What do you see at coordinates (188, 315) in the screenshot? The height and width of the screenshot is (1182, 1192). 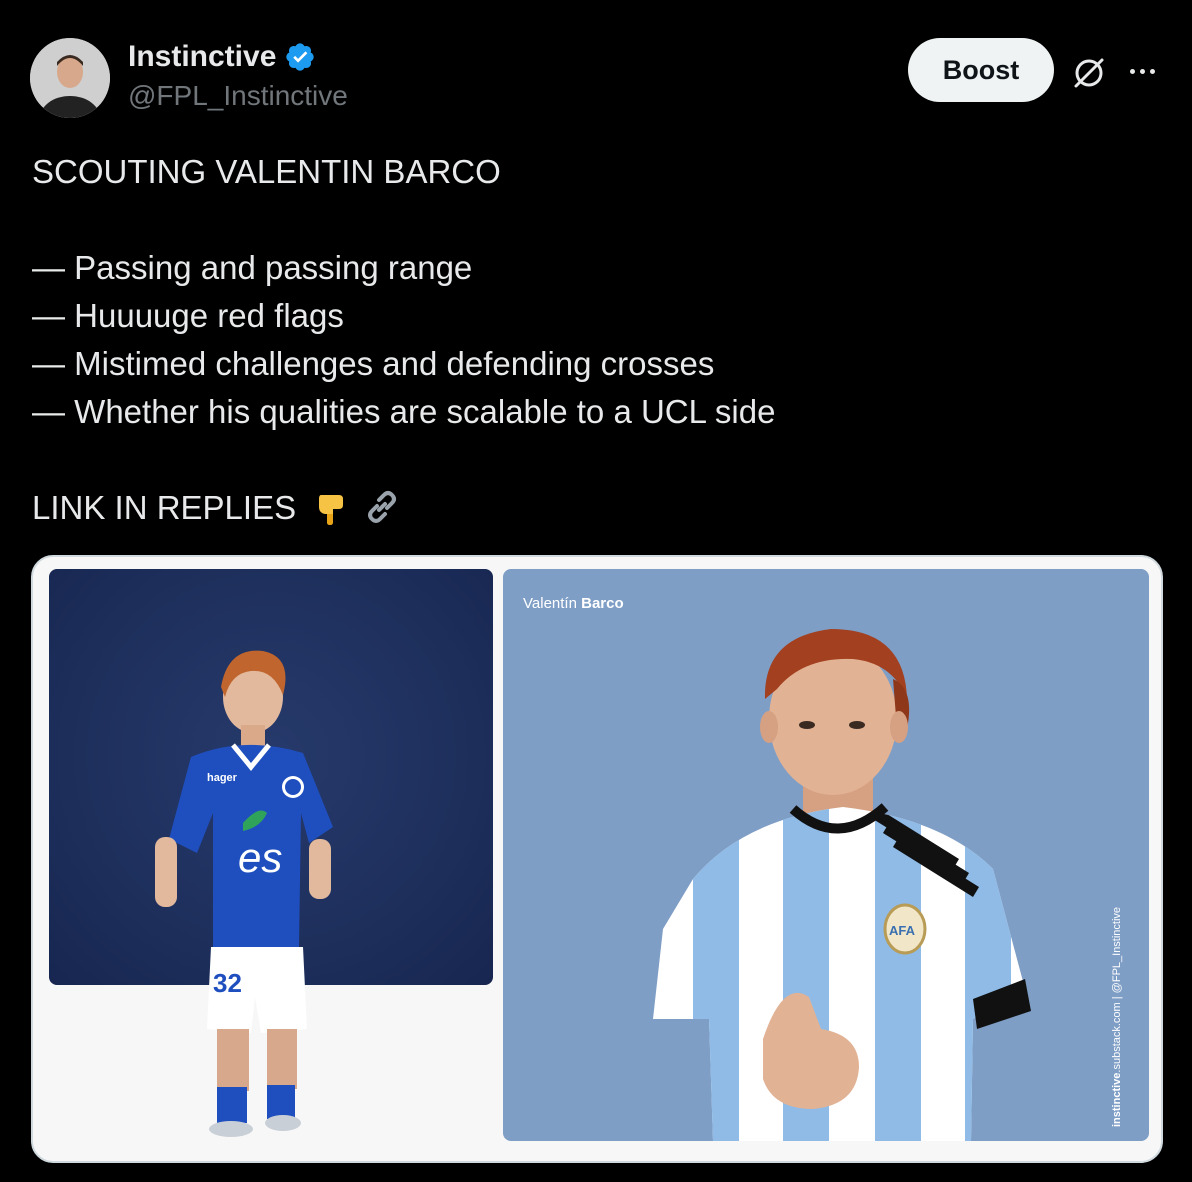 I see `tweet-bullet: — Huuuuge red flags` at bounding box center [188, 315].